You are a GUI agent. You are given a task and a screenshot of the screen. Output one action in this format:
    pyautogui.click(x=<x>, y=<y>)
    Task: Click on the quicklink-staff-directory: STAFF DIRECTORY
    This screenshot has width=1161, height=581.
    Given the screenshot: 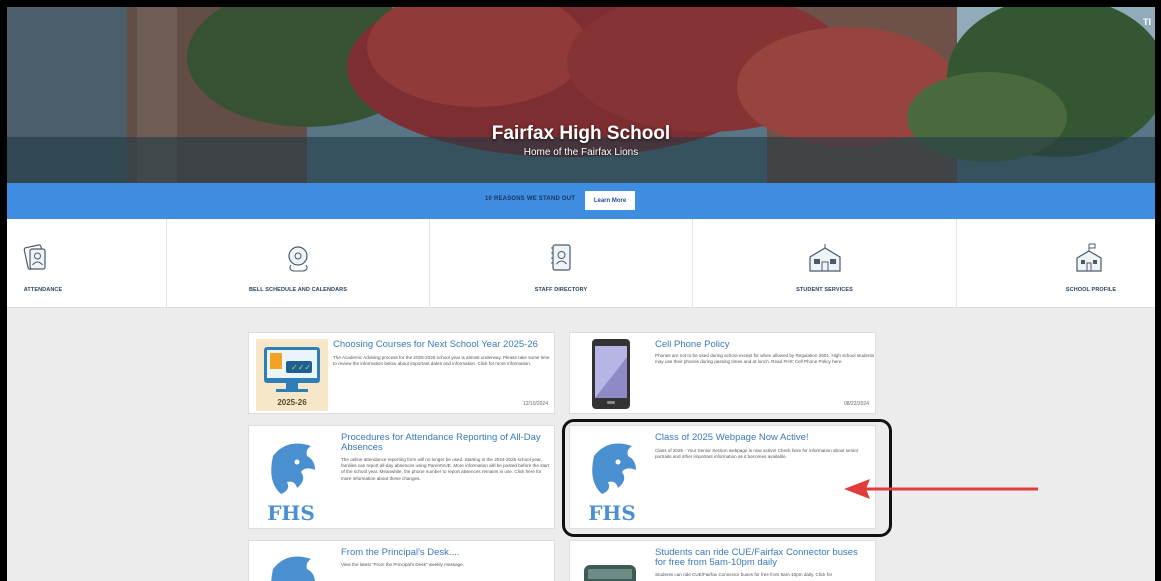 What is the action you would take?
    pyautogui.click(x=561, y=263)
    